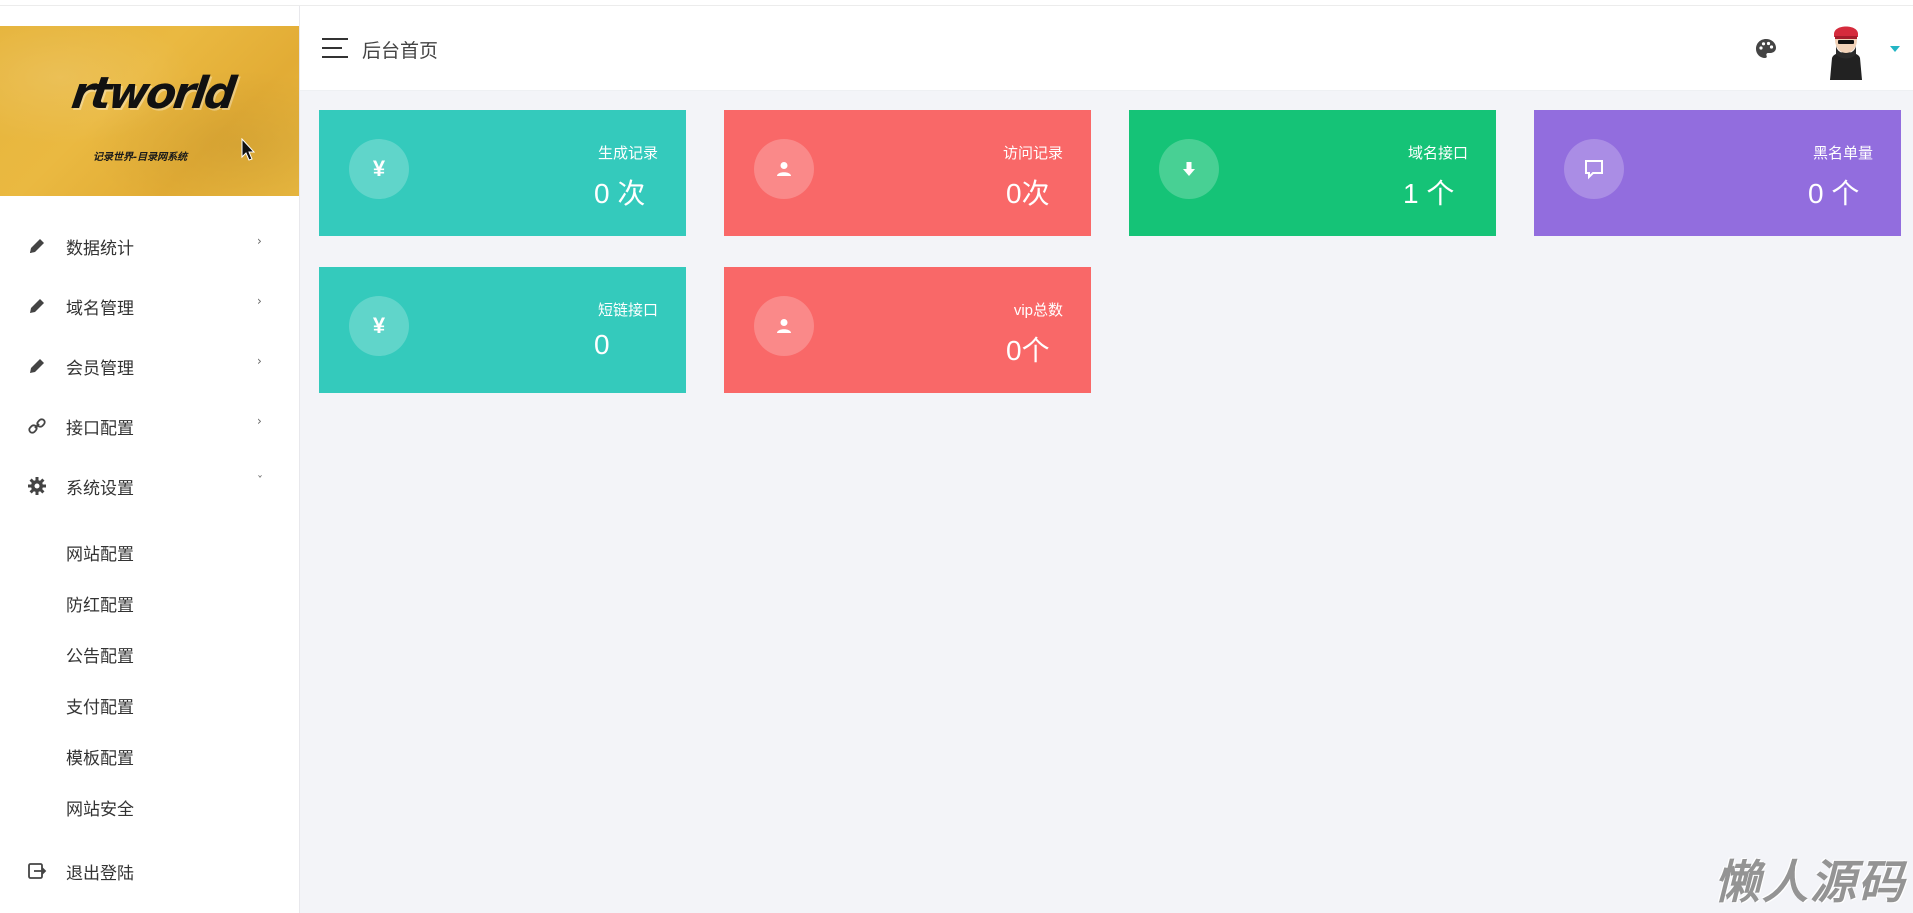  What do you see at coordinates (149, 424) in the screenshot?
I see `sidebar-item-api-config: 接口配置 ›` at bounding box center [149, 424].